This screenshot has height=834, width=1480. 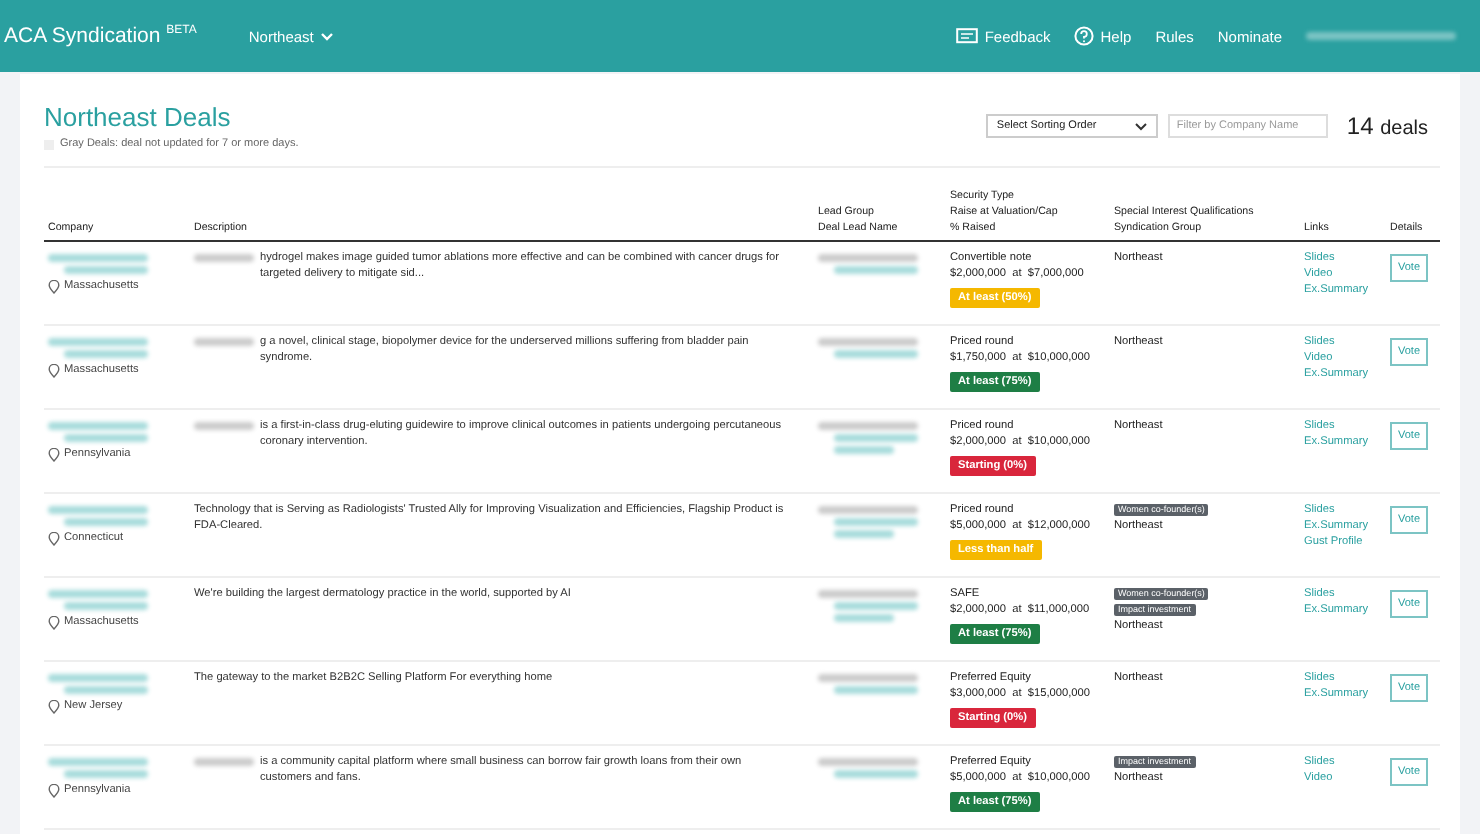 What do you see at coordinates (967, 36) in the screenshot?
I see `chat-icon` at bounding box center [967, 36].